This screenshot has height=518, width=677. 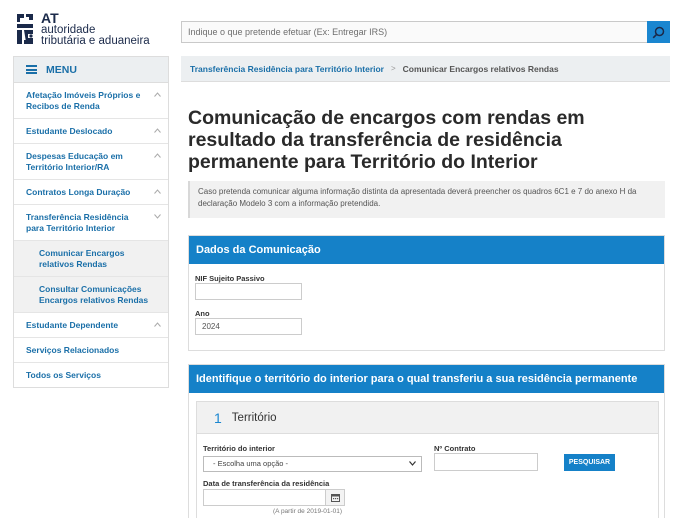 What do you see at coordinates (202, 313) in the screenshot?
I see `ano-label: Ano` at bounding box center [202, 313].